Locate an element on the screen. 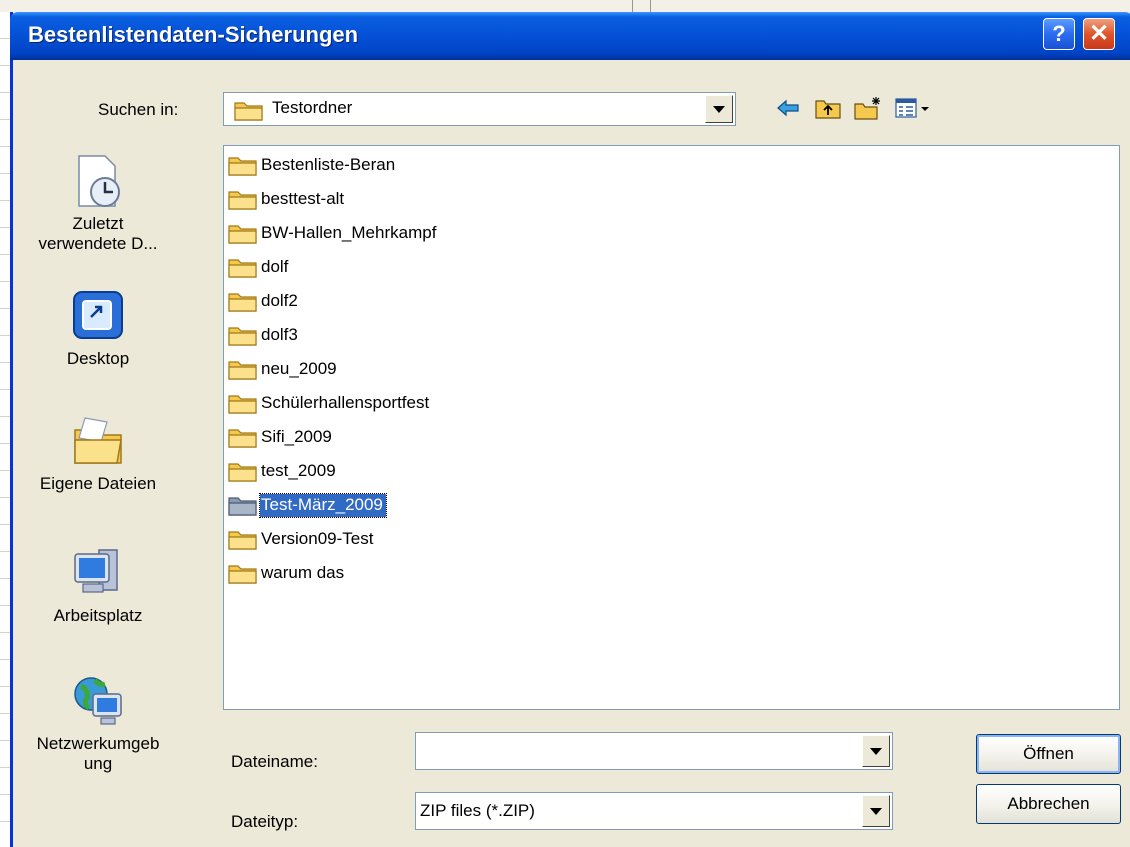  file-name: neu_2009 is located at coordinates (299, 368).